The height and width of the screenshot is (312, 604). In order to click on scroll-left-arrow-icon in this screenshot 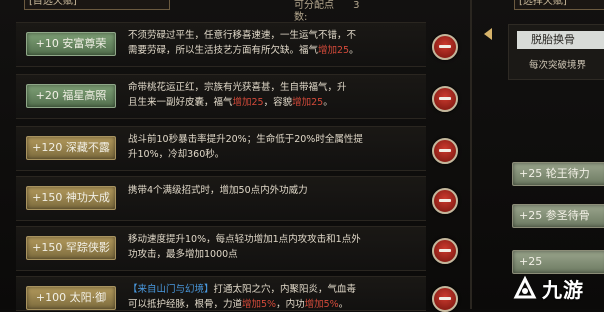, I will do `click(488, 34)`.